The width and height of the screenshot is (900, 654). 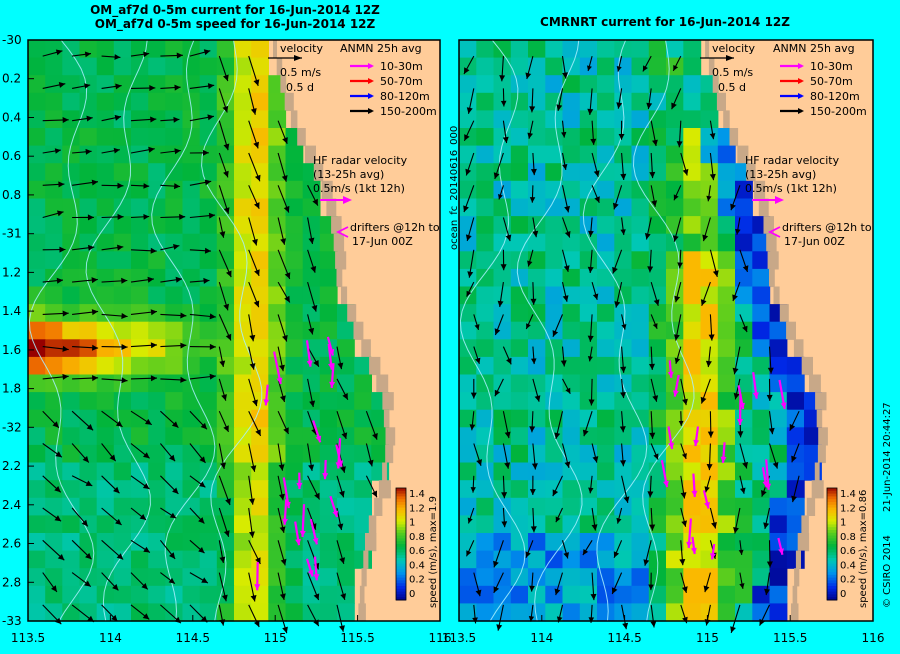 What do you see at coordinates (499, 627) in the screenshot?
I see `right-current-arrowhead` at bounding box center [499, 627].